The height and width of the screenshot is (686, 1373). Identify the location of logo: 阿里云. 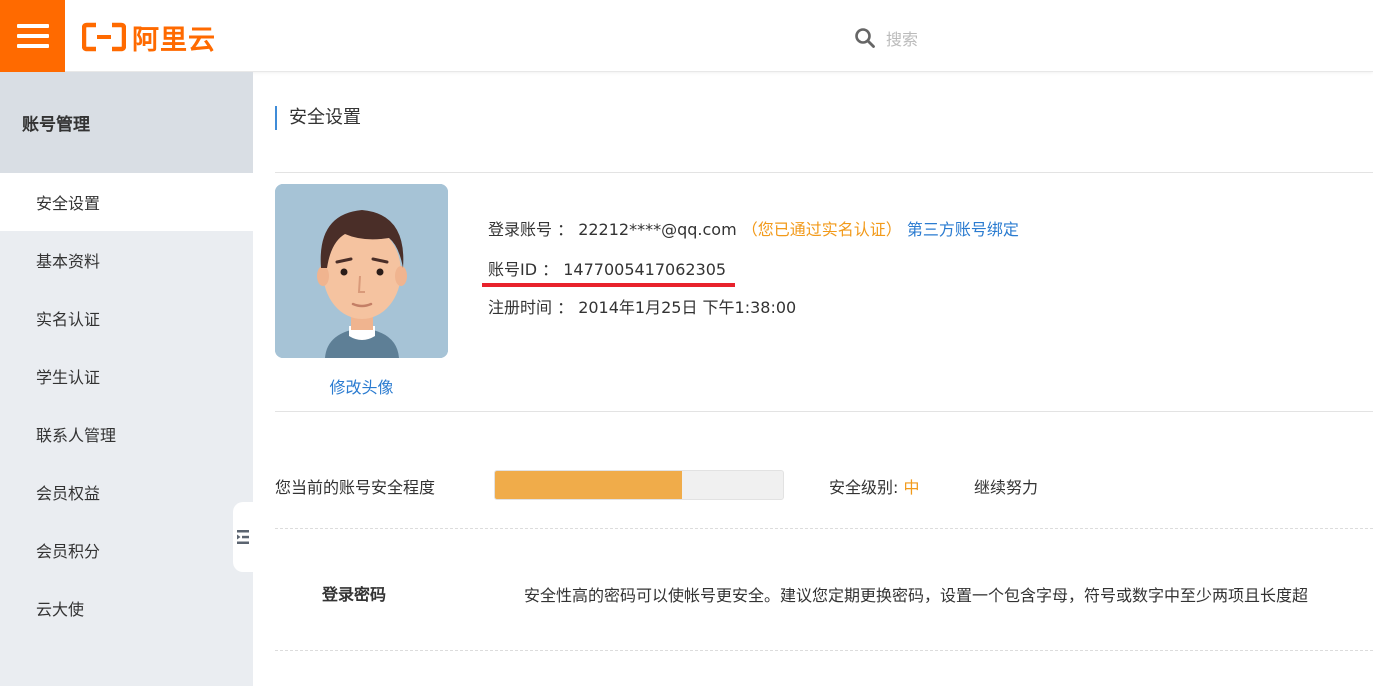
(149, 38).